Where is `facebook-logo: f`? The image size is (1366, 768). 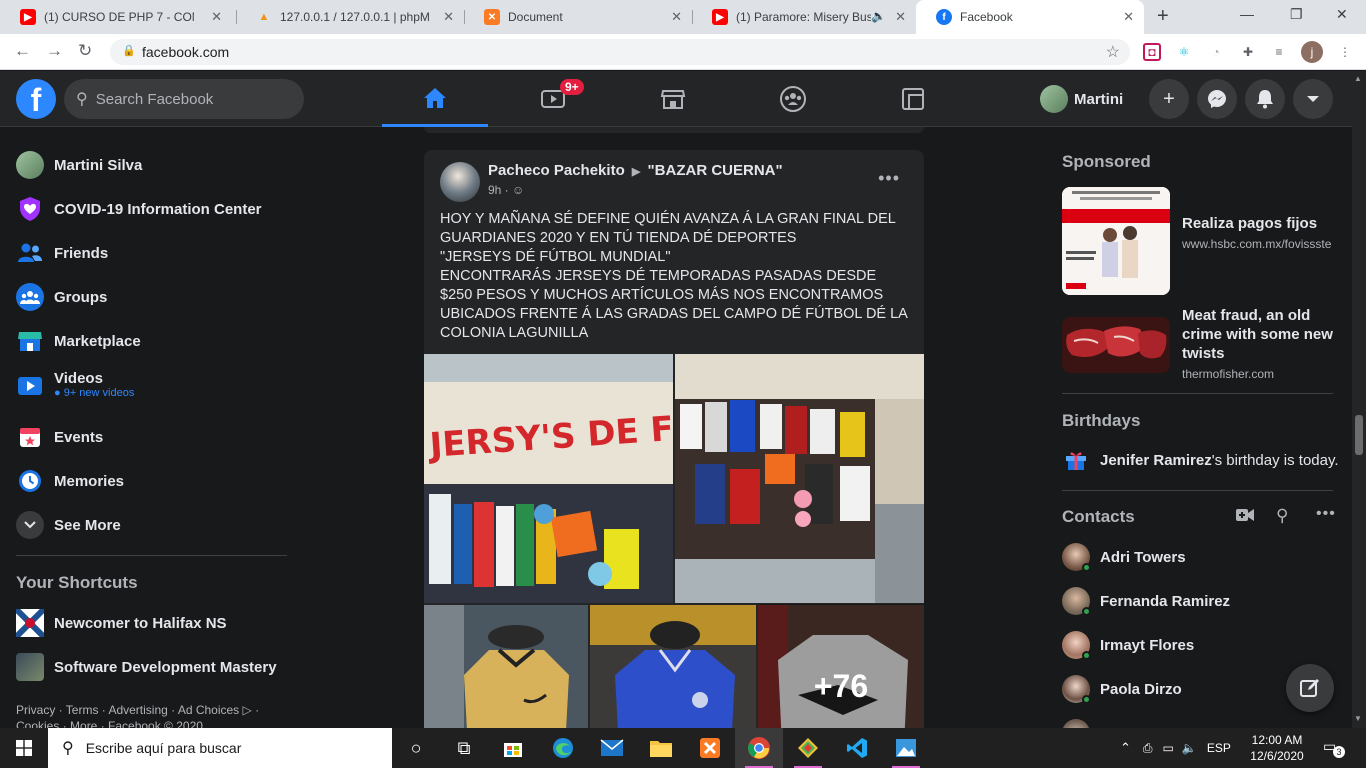 facebook-logo: f is located at coordinates (36, 99).